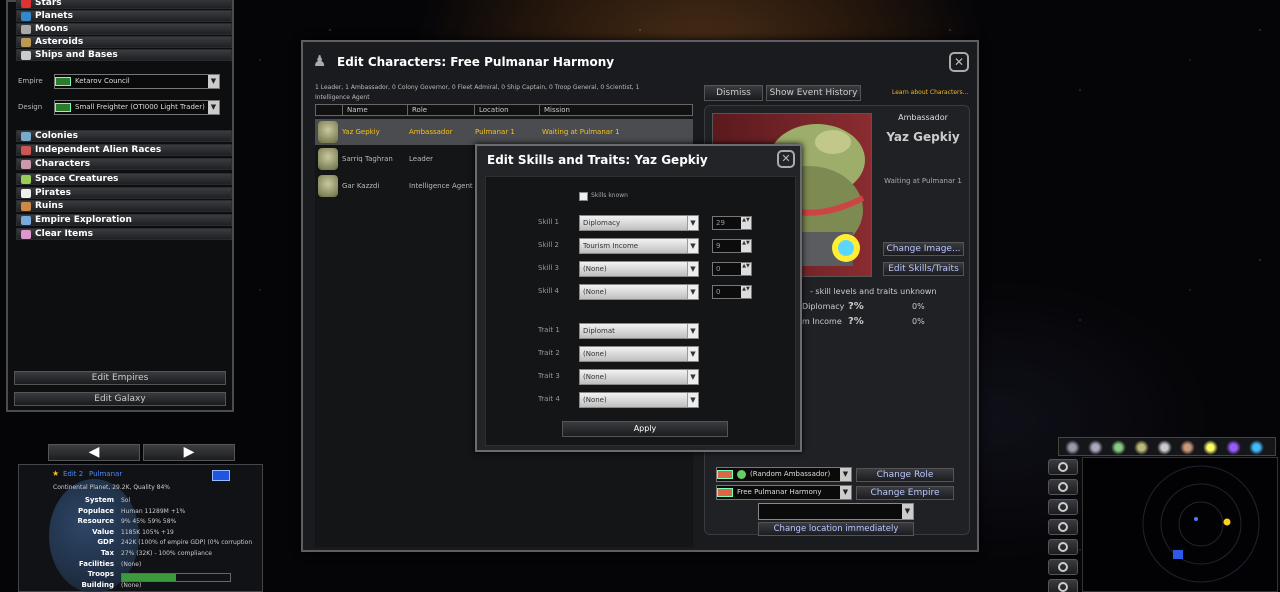 The width and height of the screenshot is (1280, 592). I want to click on column-header-role: Role, so click(441, 110).